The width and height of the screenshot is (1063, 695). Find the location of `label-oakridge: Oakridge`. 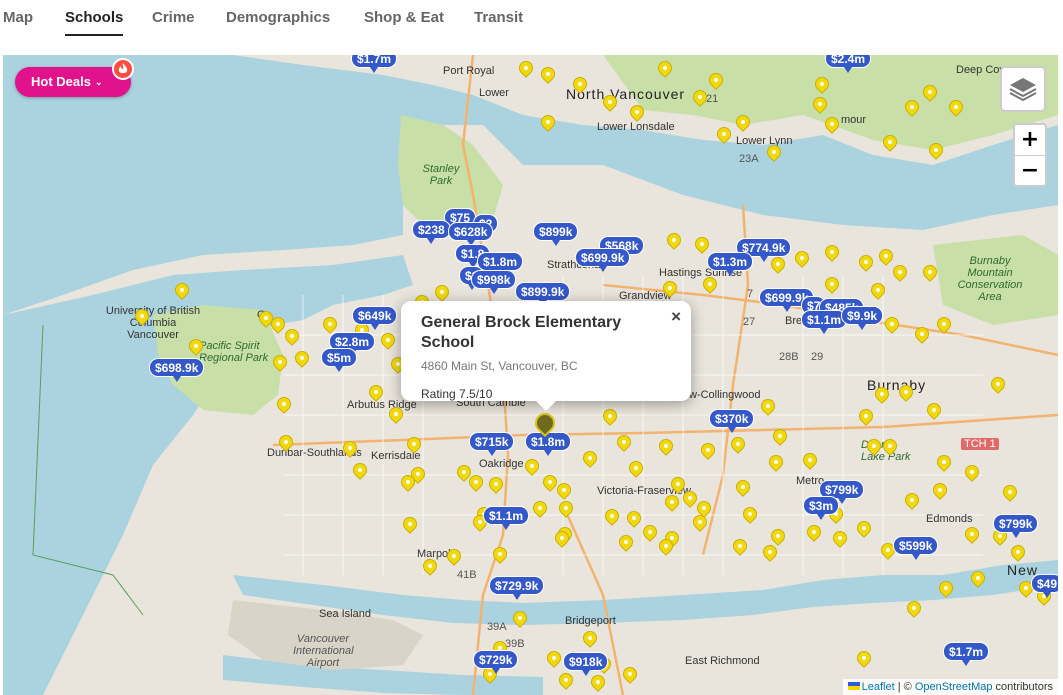

label-oakridge: Oakridge is located at coordinates (501, 464).